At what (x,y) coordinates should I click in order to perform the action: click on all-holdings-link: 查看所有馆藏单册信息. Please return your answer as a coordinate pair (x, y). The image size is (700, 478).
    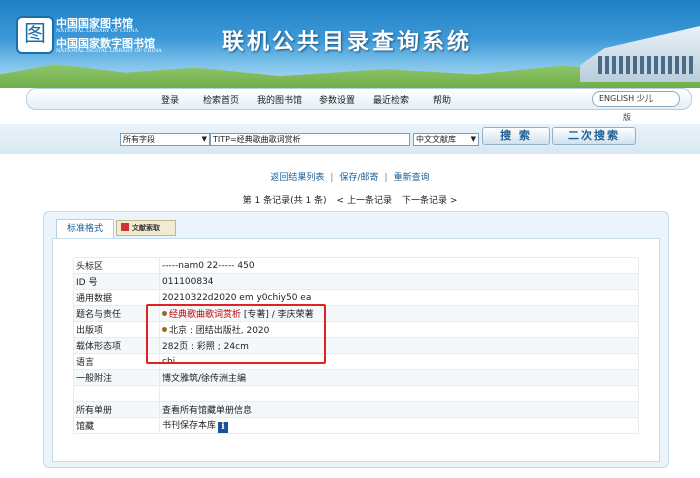
    Looking at the image, I should click on (207, 411).